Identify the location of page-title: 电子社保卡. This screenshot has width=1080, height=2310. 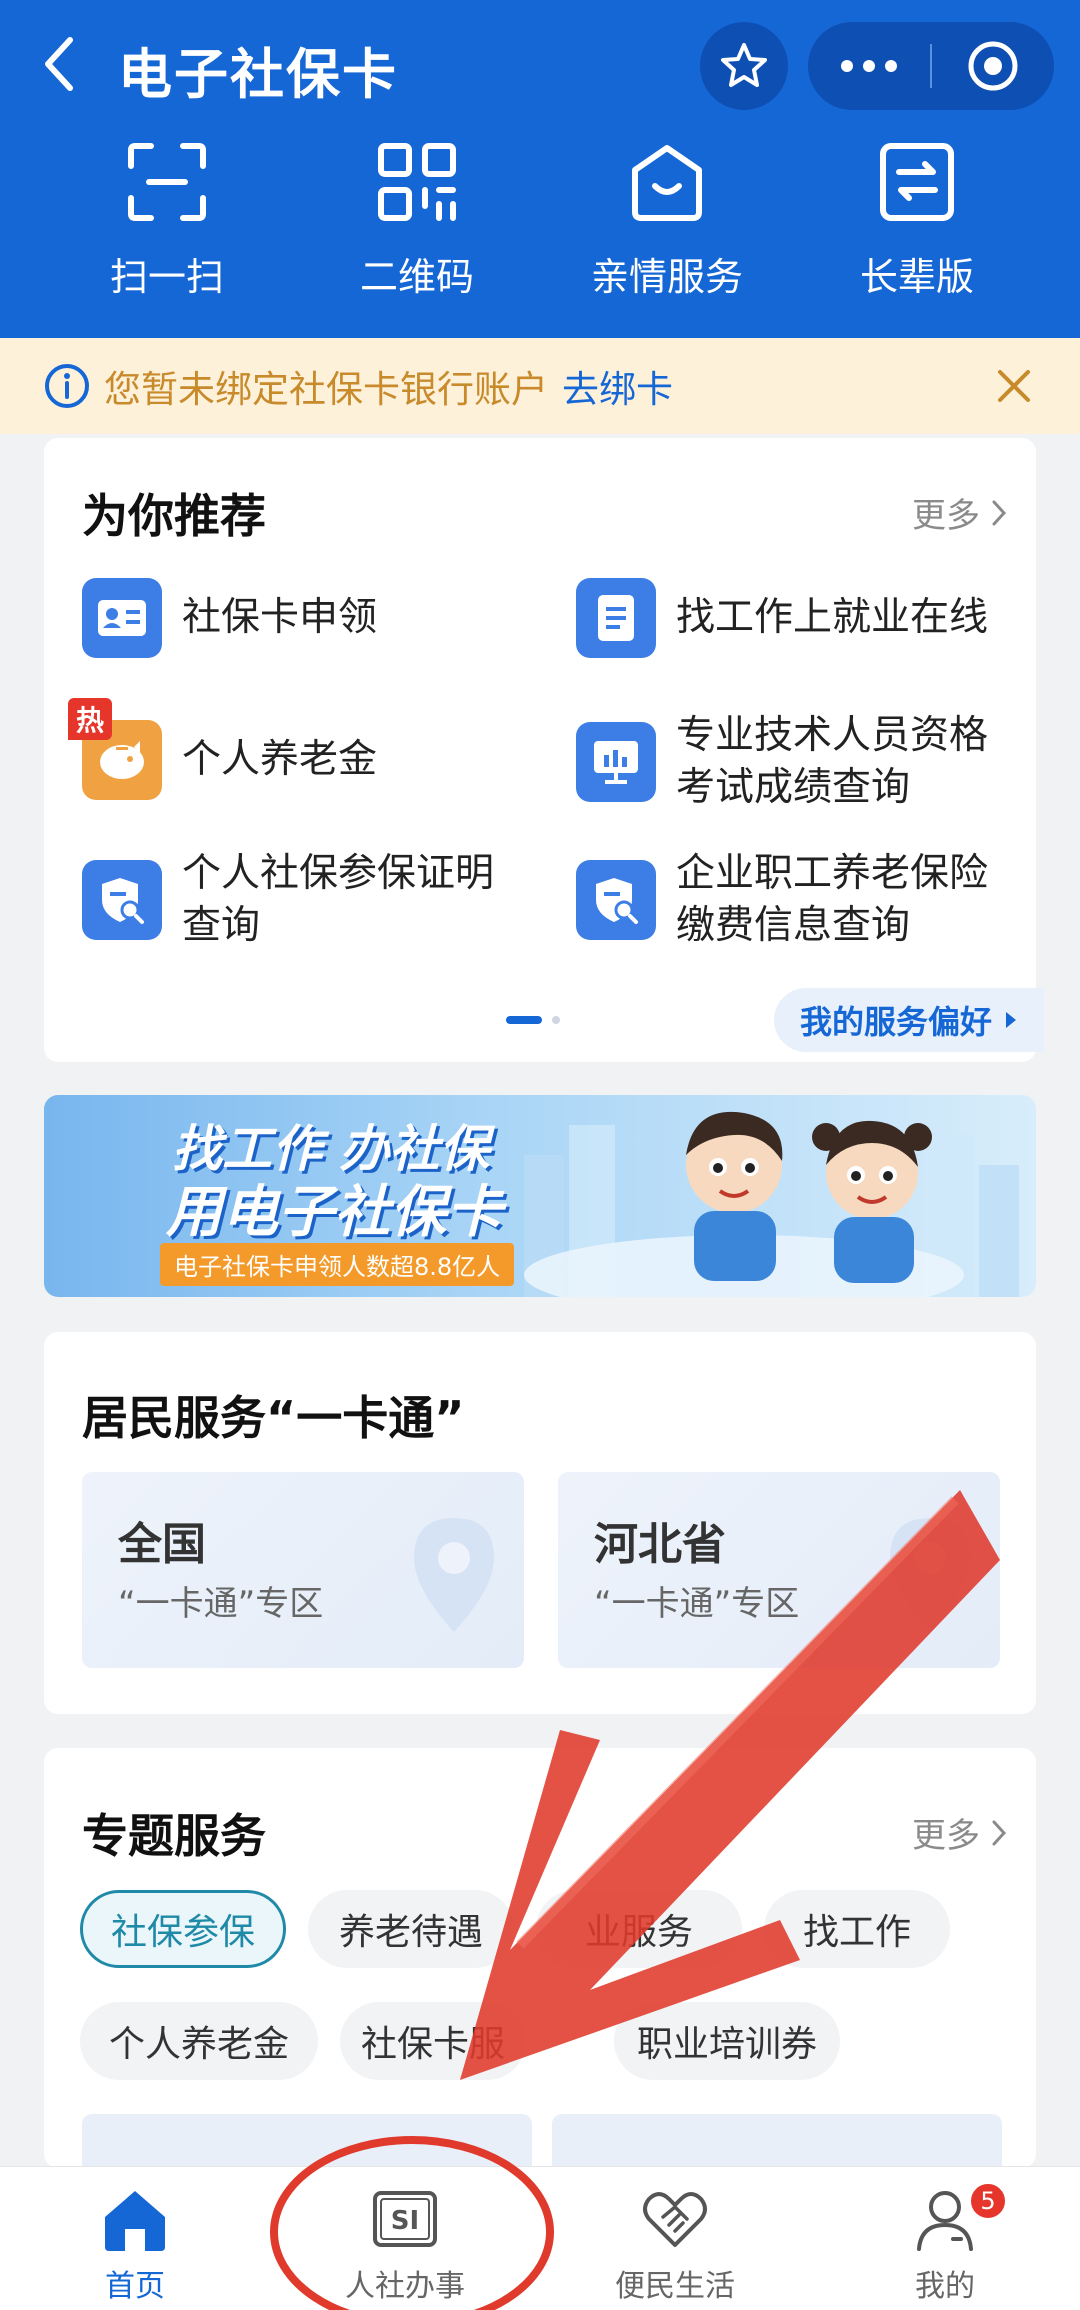
(258, 74).